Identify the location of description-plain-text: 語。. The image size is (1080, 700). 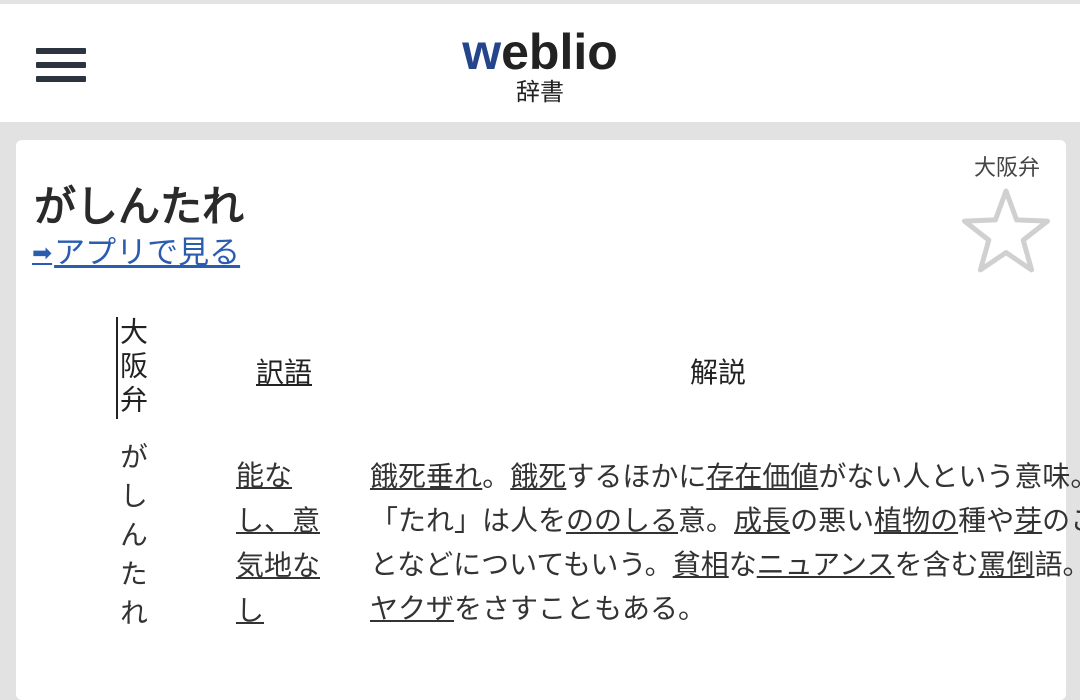
(1057, 564).